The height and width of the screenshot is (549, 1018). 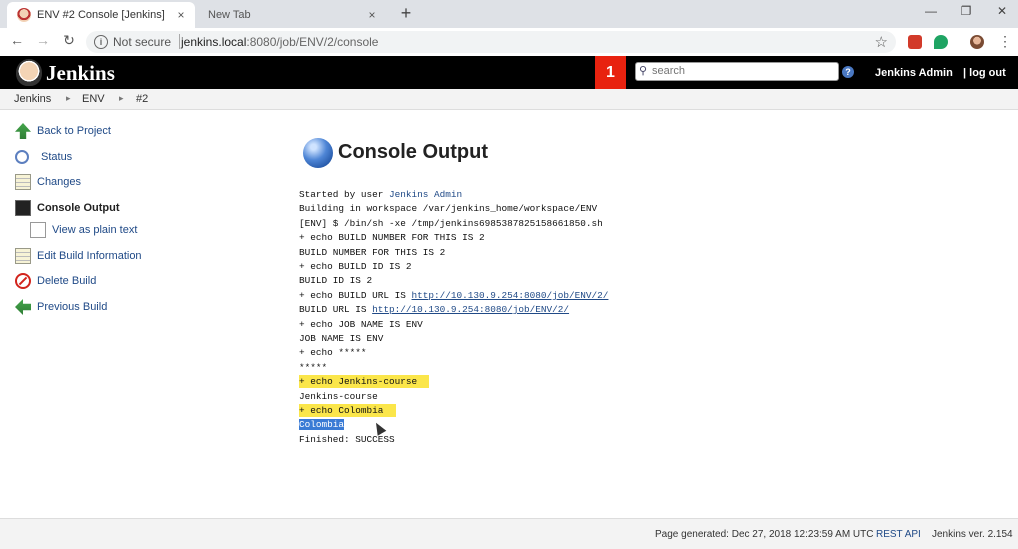 I want to click on console-output-ball-icon, so click(x=318, y=153).